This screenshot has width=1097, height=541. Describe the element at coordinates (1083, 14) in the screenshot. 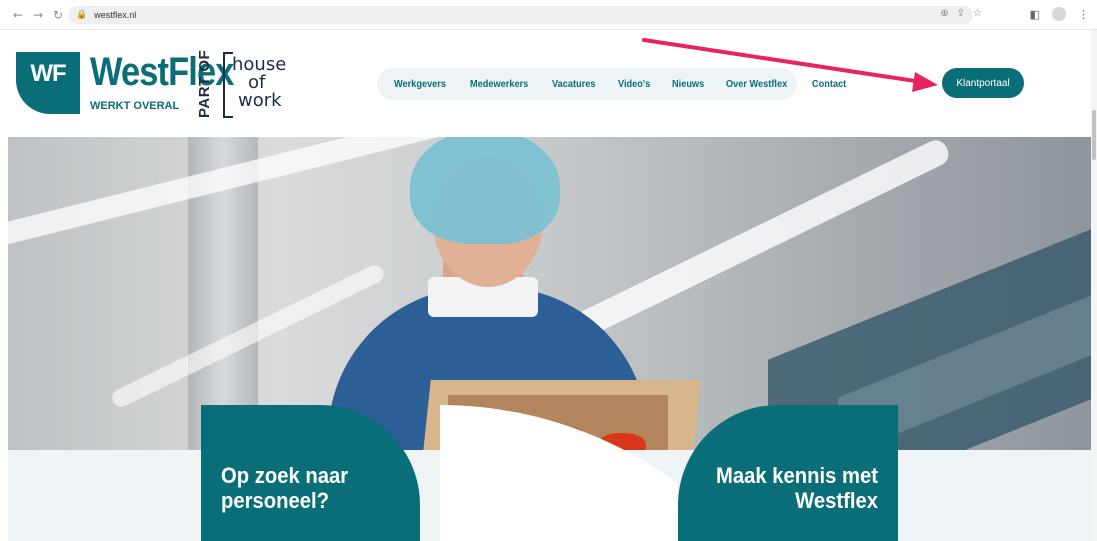

I see `menu-icon: ⋮` at that location.